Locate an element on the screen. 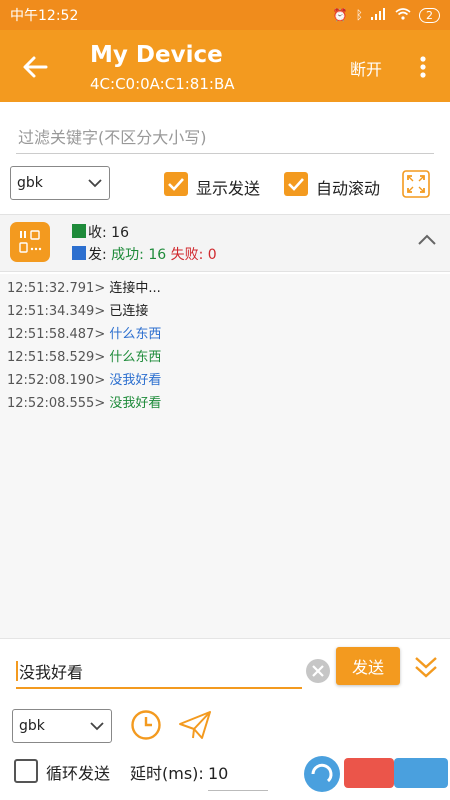 This screenshot has width=450, height=800. clear-log-button is located at coordinates (30, 242).